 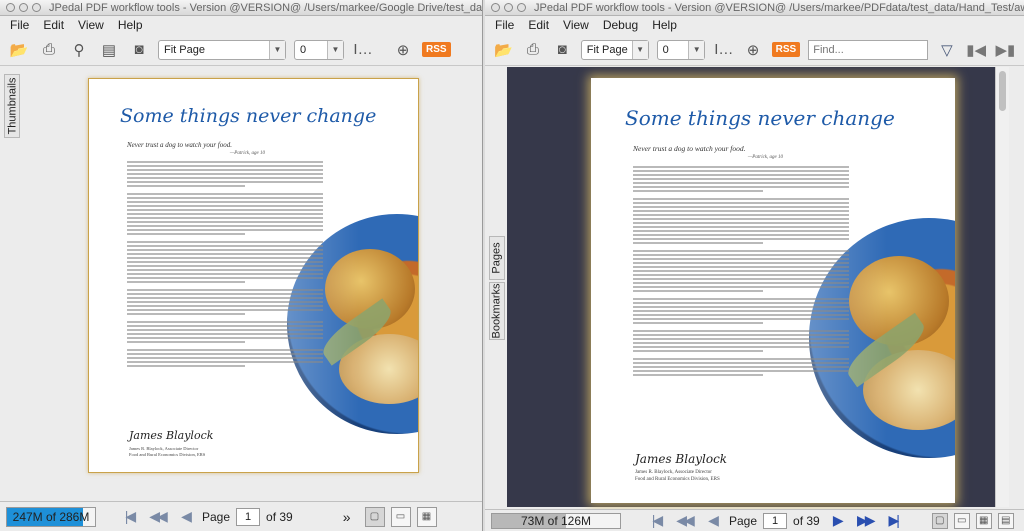 I want to click on memory-label: 247M of 286M, so click(x=51, y=516).